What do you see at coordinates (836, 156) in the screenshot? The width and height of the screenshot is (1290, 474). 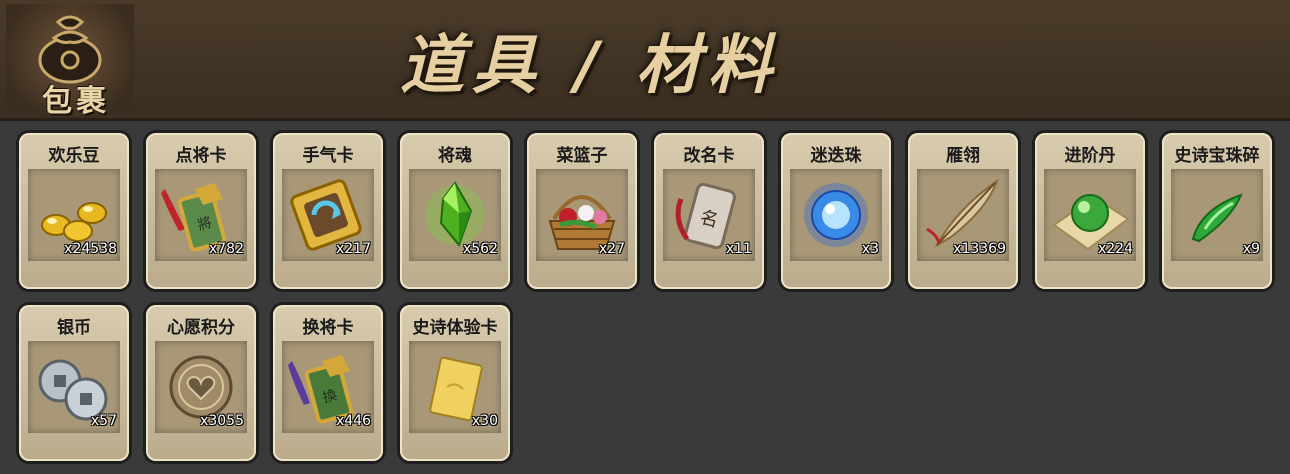 I see `item-name: 迷迭珠` at bounding box center [836, 156].